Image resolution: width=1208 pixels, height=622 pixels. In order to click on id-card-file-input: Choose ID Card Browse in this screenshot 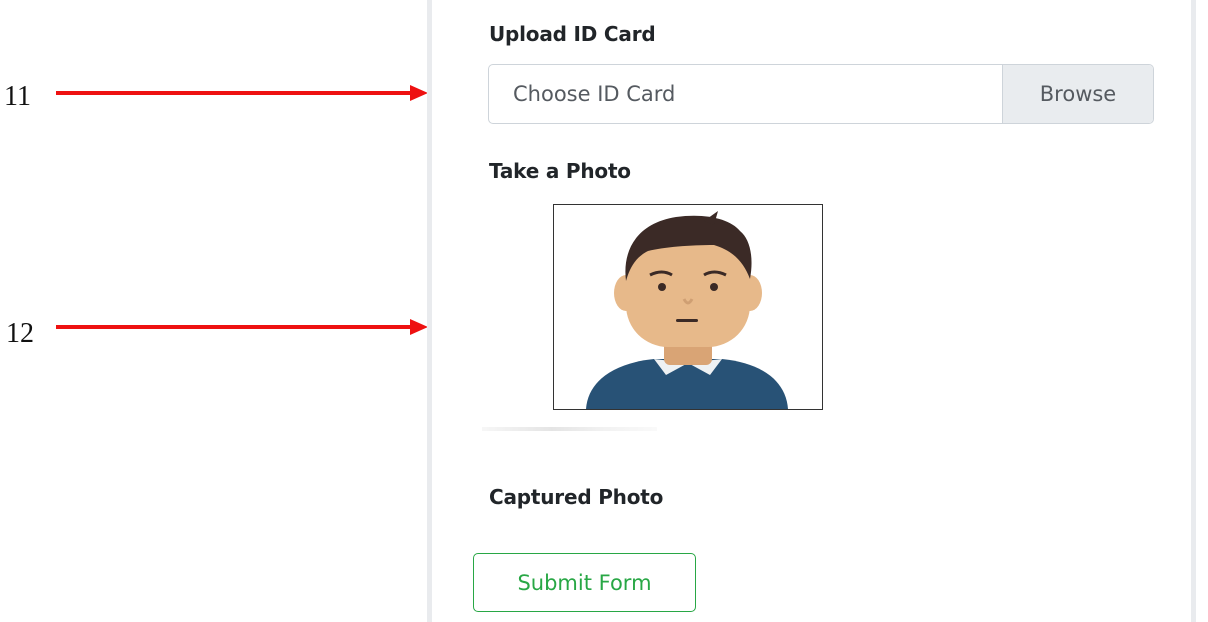, I will do `click(821, 94)`.